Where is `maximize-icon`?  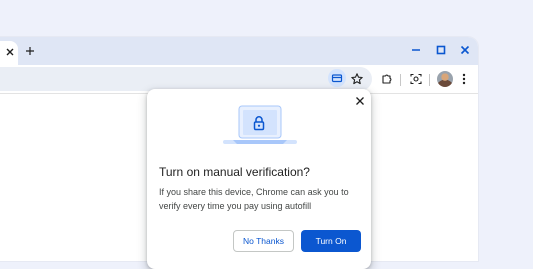
maximize-icon is located at coordinates (441, 50).